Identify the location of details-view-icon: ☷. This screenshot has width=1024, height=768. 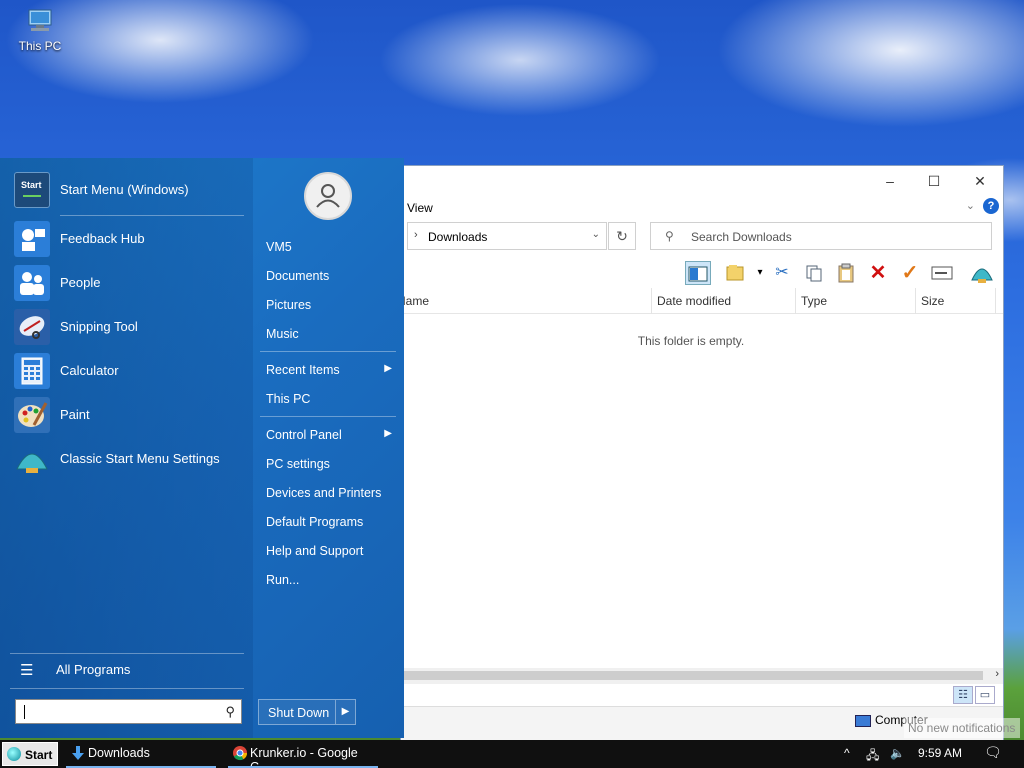
(963, 695).